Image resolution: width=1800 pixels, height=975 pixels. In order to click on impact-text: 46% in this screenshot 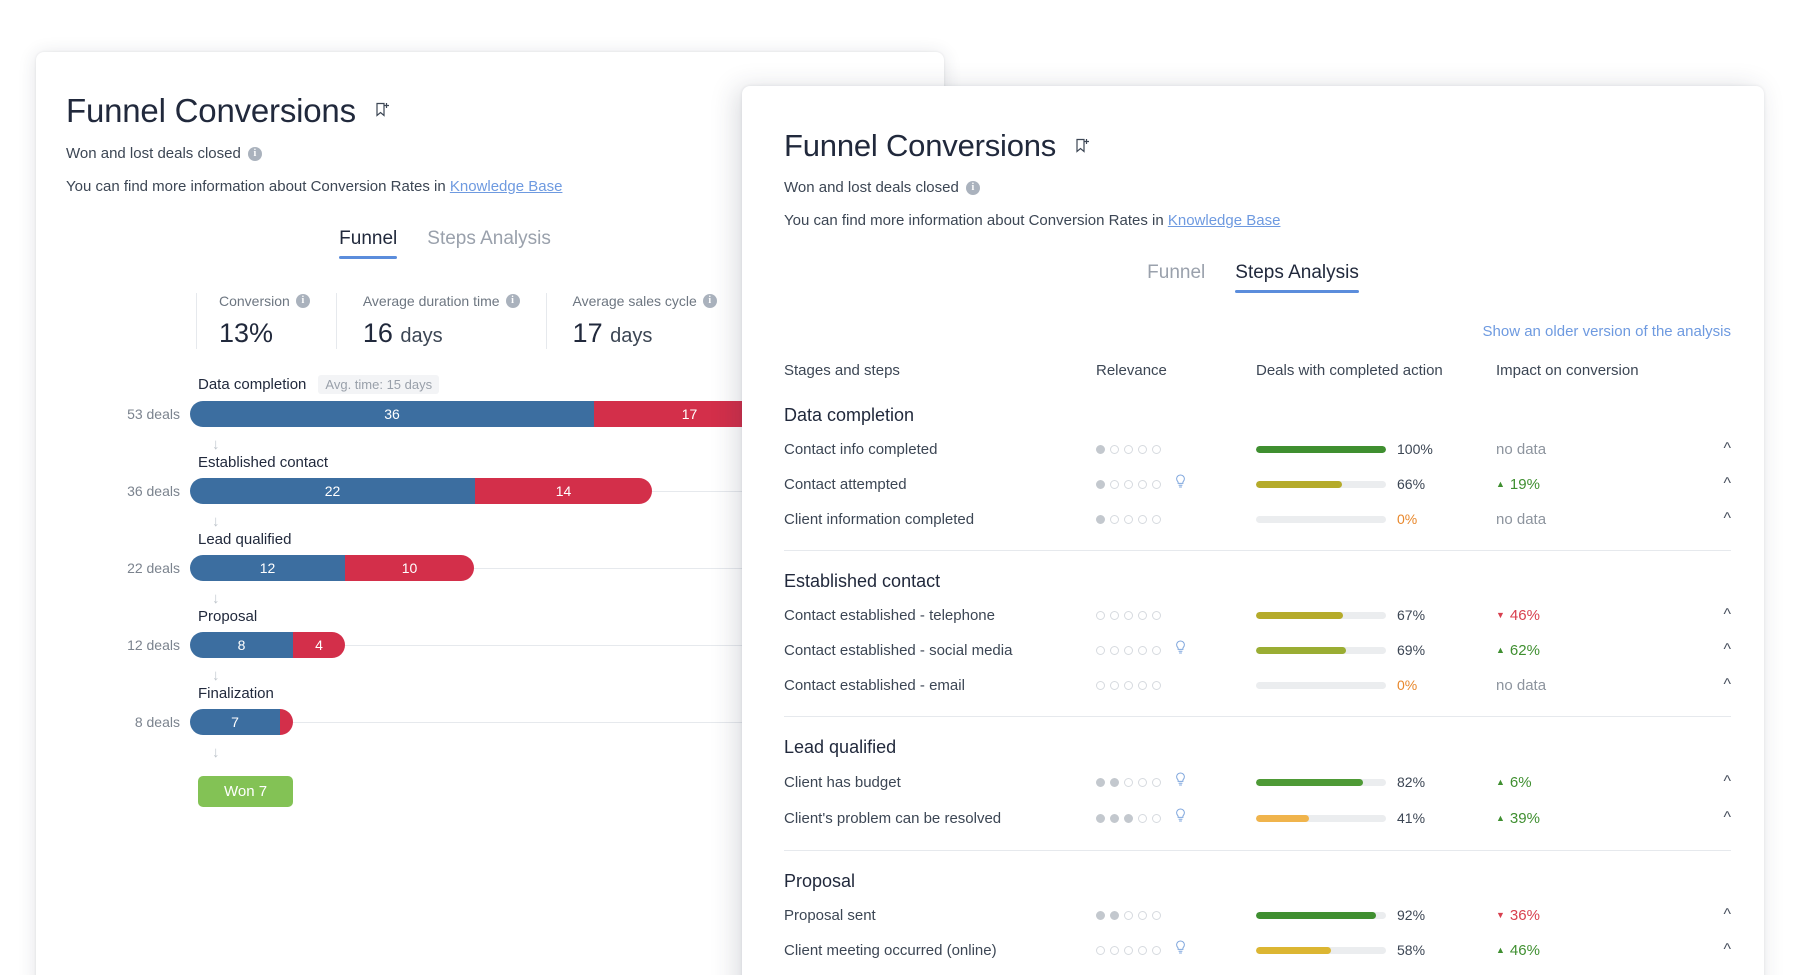, I will do `click(1524, 615)`.